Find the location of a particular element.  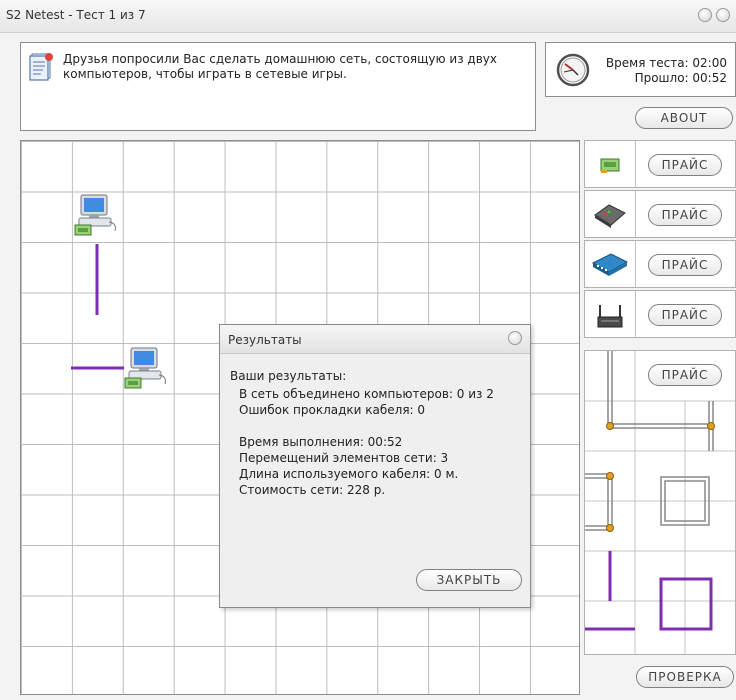

palette-item-network-card: ПРАЙС is located at coordinates (660, 164).